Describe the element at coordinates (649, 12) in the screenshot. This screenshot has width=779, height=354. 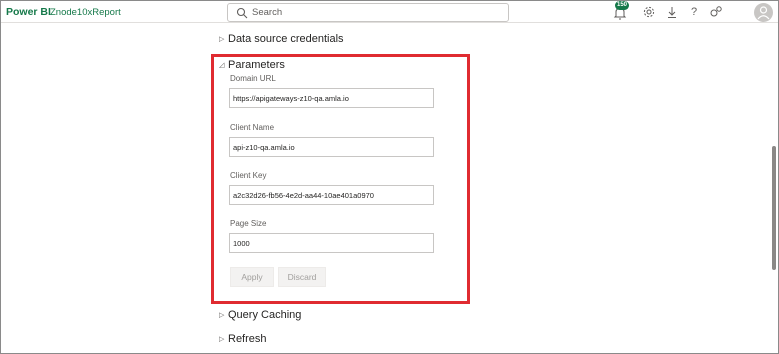
I see `settings-icon` at that location.